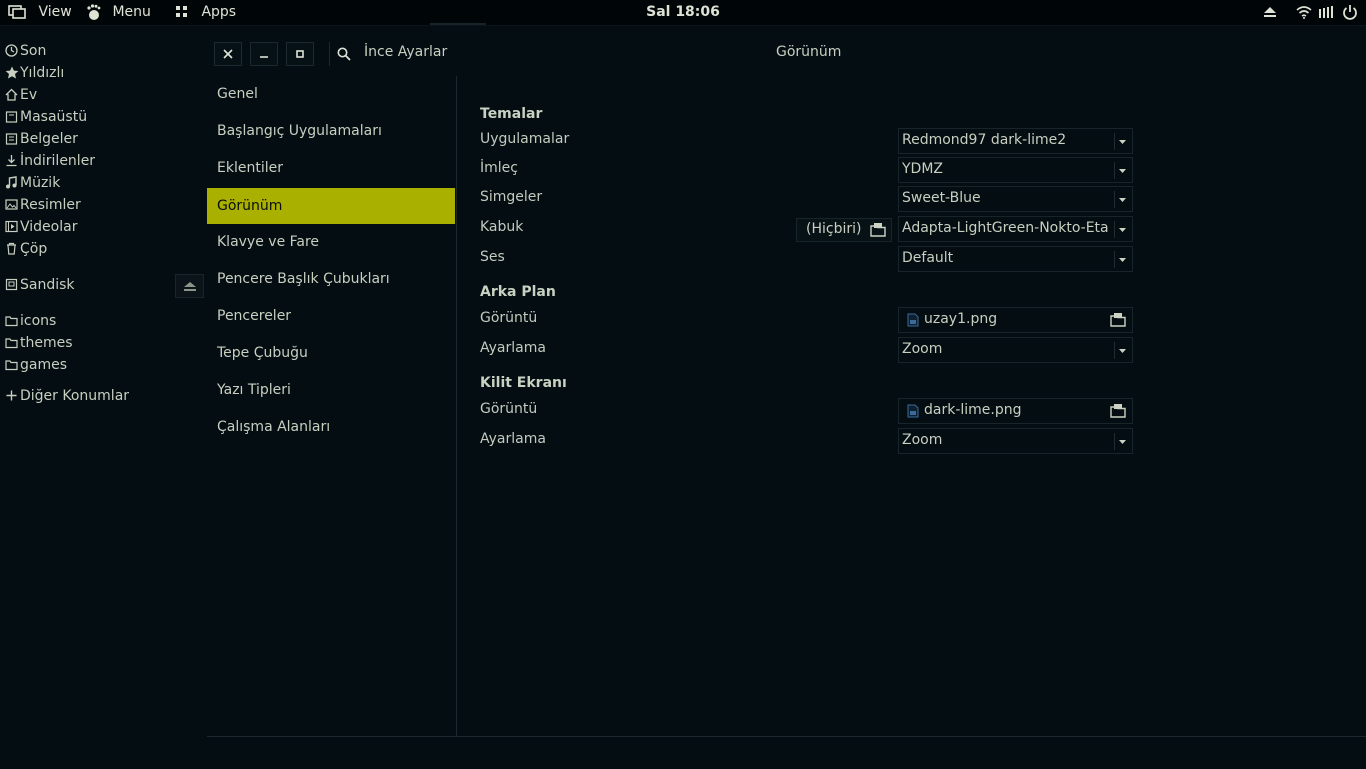 This screenshot has height=769, width=1366. Describe the element at coordinates (1015, 259) in the screenshot. I see `sound-theme-dropdown: Default` at that location.